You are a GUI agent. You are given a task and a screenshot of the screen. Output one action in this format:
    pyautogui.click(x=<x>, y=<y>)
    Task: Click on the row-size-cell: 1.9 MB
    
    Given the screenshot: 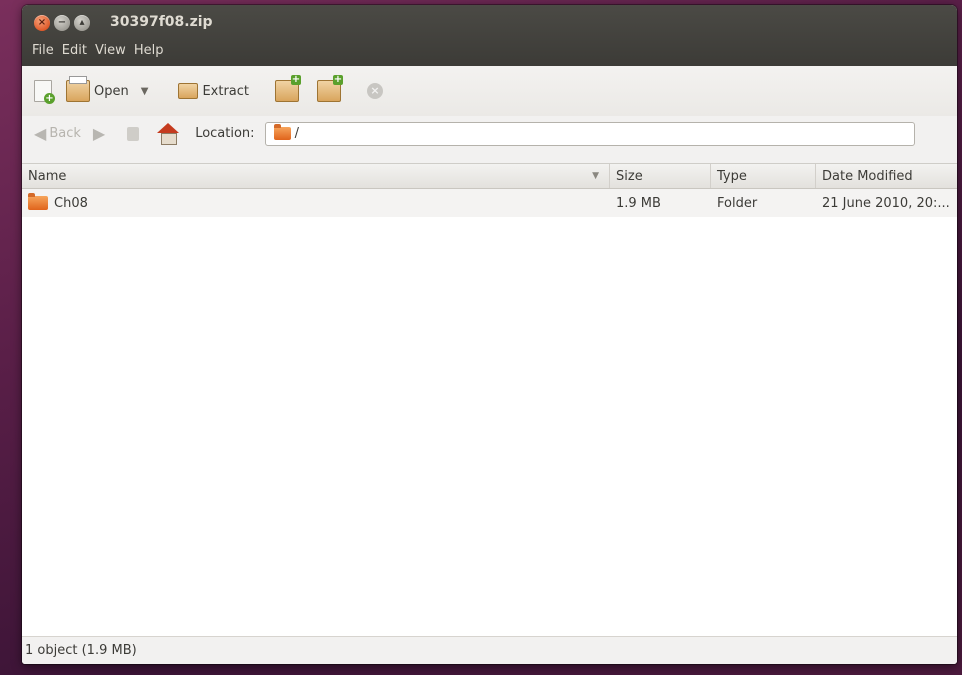 What is the action you would take?
    pyautogui.click(x=660, y=203)
    